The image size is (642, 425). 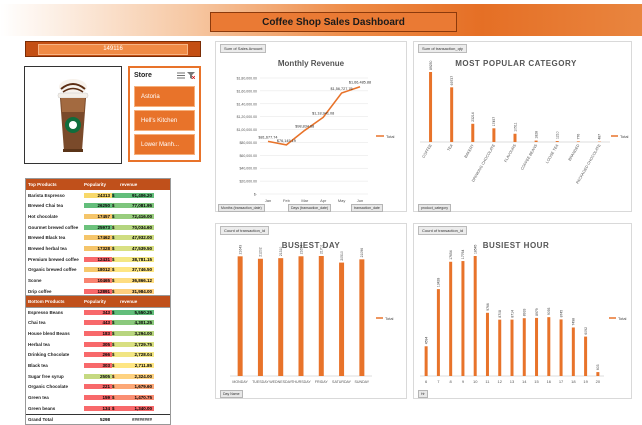 What do you see at coordinates (574, 152) in the screenshot?
I see `x-tick-label: BRANDED` at bounding box center [574, 152].